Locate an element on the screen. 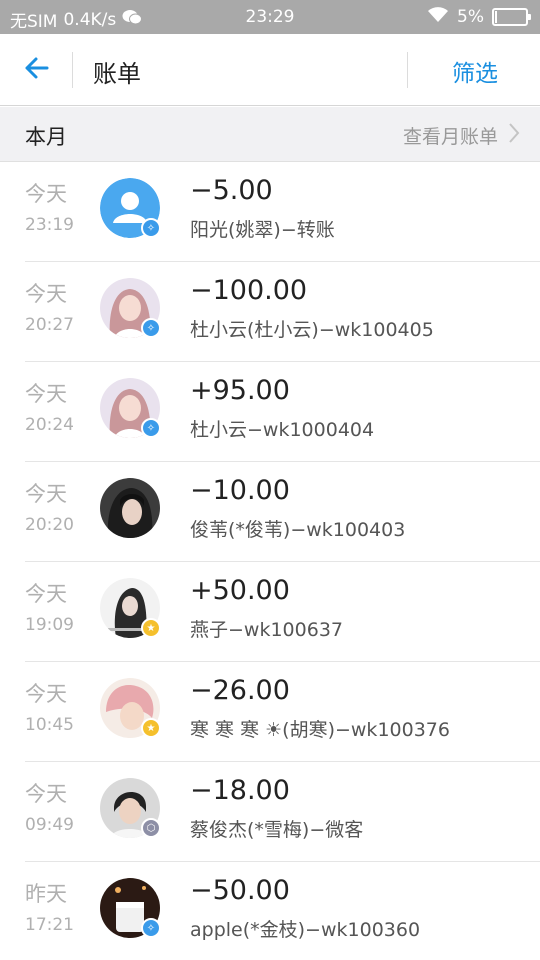  transaction-description: 阳光(姚翠)−转账 is located at coordinates (262, 230).